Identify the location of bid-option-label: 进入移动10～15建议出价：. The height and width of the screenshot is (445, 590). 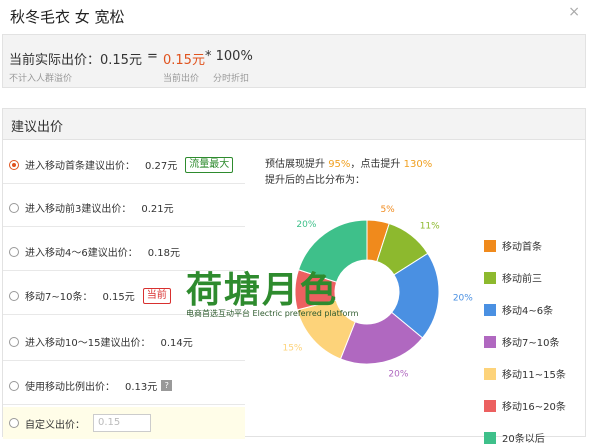
(88, 343).